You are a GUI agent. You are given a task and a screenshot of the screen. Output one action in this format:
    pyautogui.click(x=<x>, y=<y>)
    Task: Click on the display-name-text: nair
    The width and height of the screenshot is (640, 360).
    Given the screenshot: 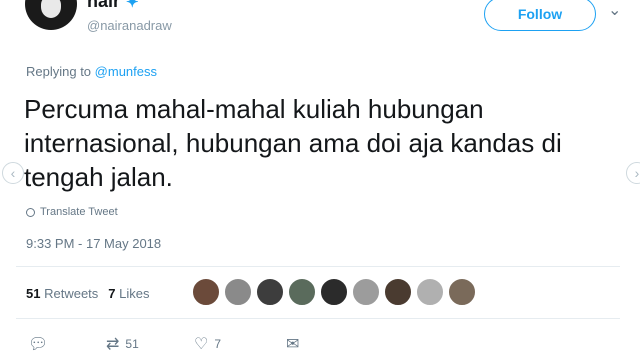 What is the action you would take?
    pyautogui.click(x=104, y=5)
    